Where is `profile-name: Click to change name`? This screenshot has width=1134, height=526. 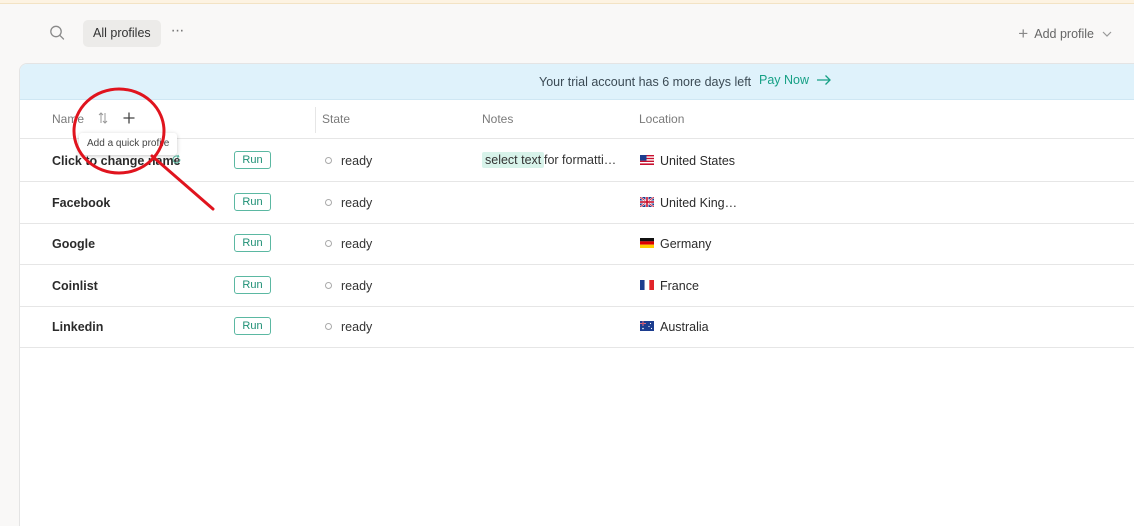 profile-name: Click to change name is located at coordinates (116, 161).